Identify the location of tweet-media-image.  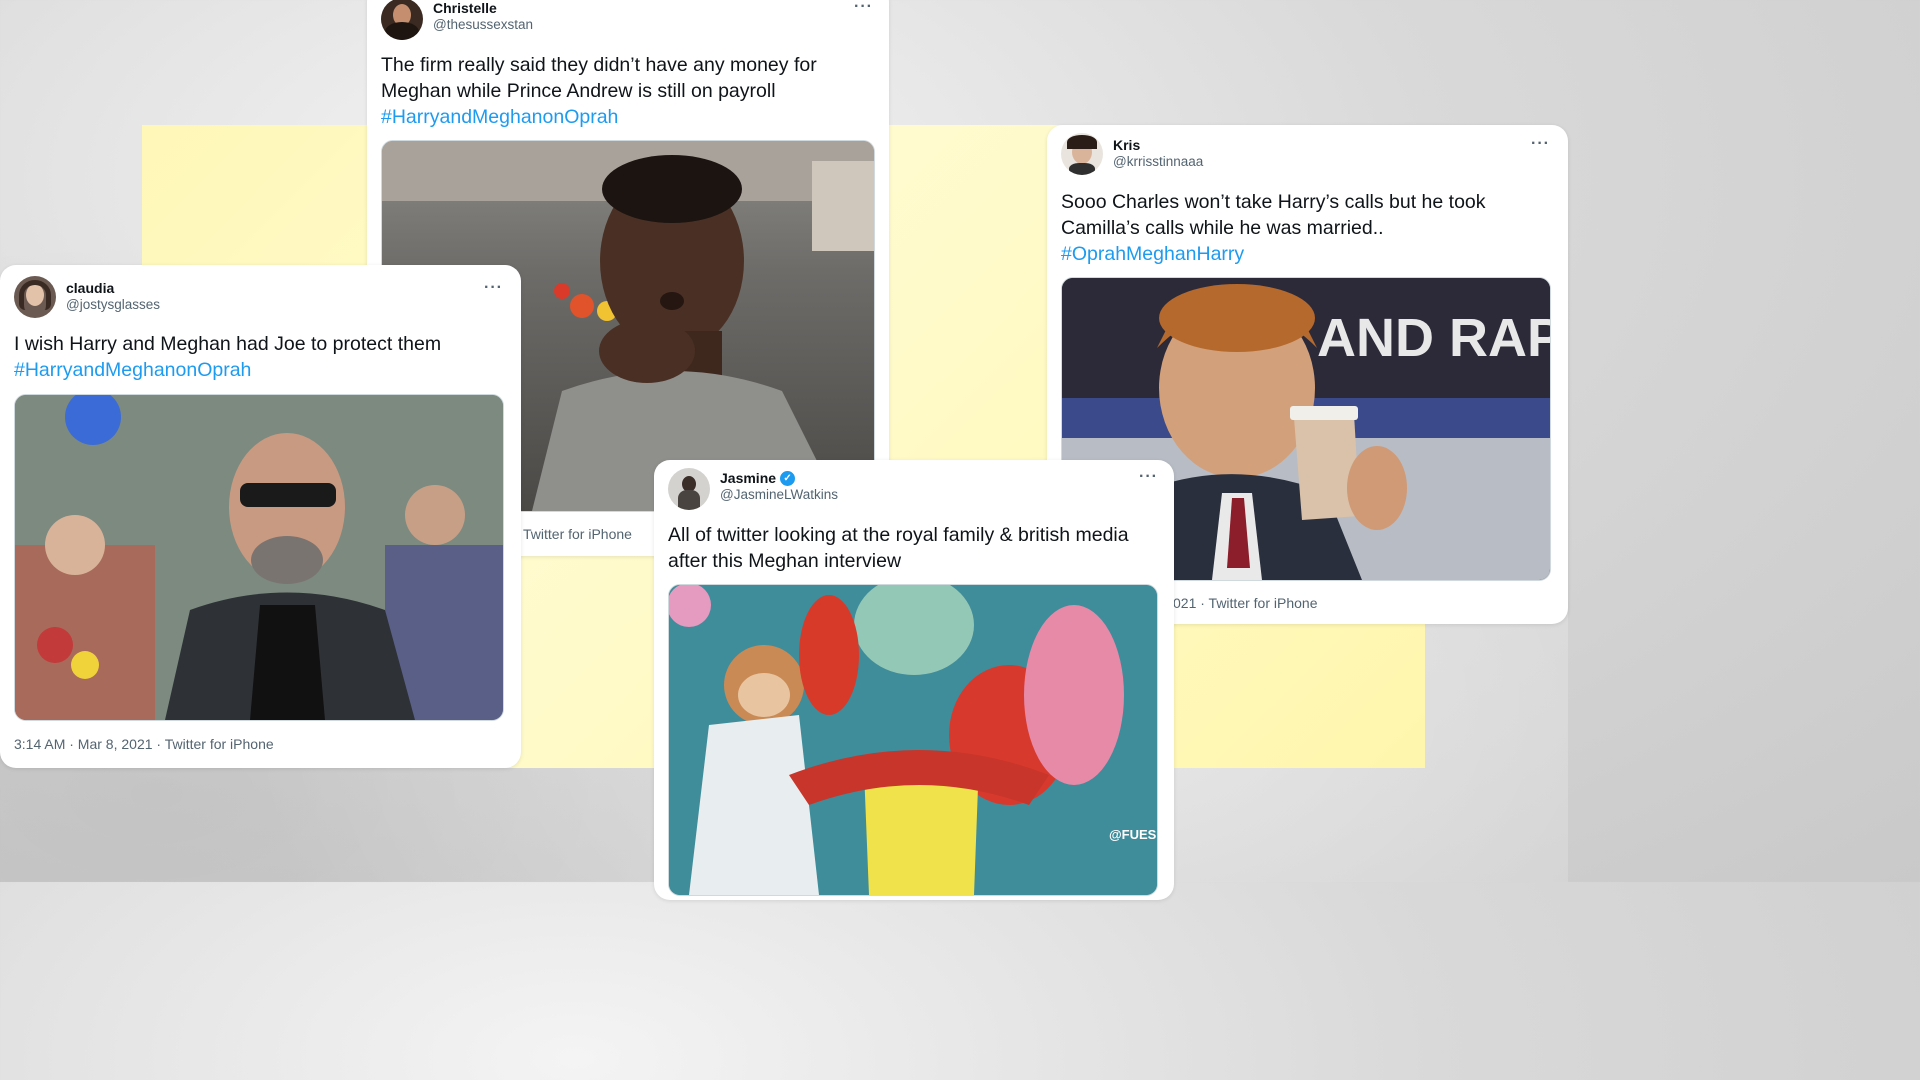
(259, 557).